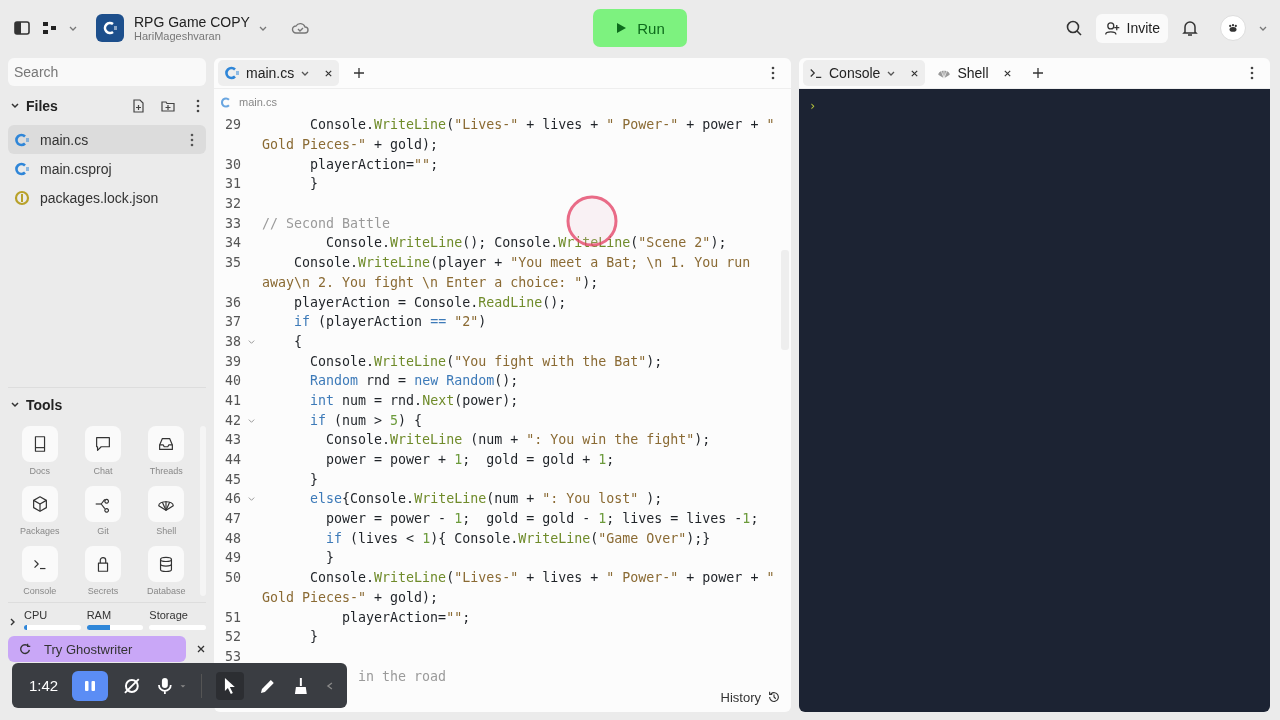 Image resolution: width=1280 pixels, height=720 pixels. Describe the element at coordinates (402, 675) in the screenshot. I see `code-line: in the road` at that location.